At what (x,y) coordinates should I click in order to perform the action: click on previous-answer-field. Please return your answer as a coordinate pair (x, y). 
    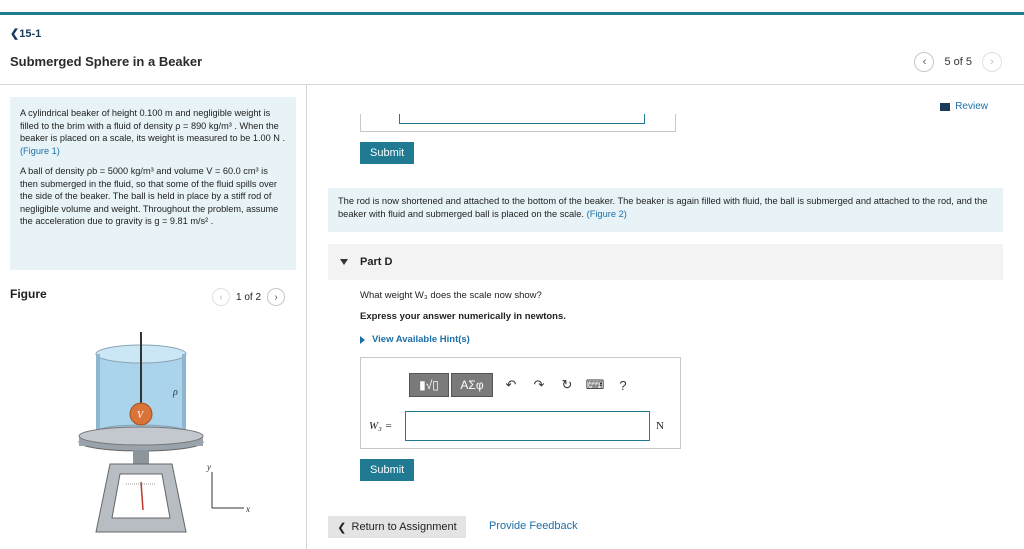
    Looking at the image, I should click on (522, 119).